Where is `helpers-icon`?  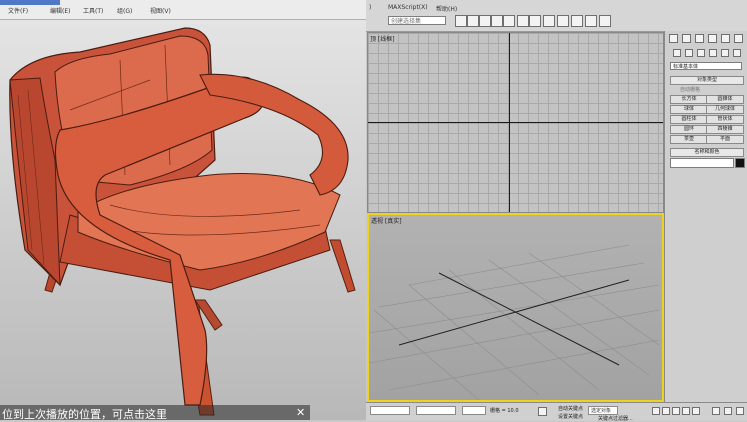 helpers-icon is located at coordinates (725, 53).